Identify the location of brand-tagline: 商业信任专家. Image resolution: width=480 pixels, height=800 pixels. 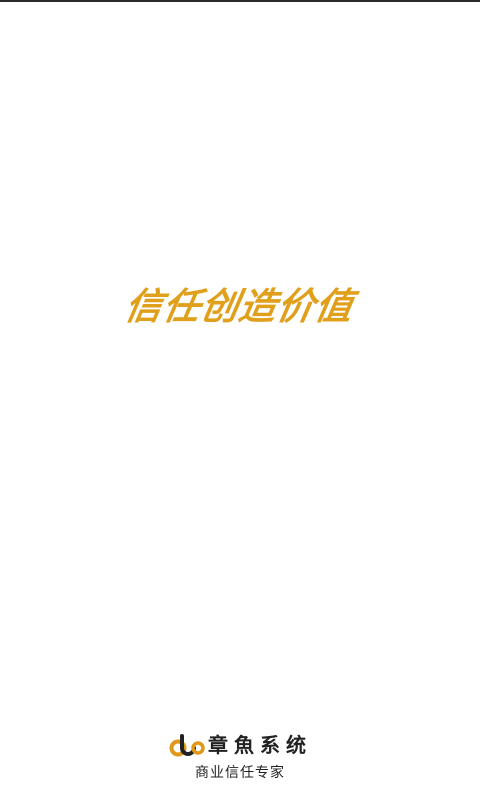
(240, 773).